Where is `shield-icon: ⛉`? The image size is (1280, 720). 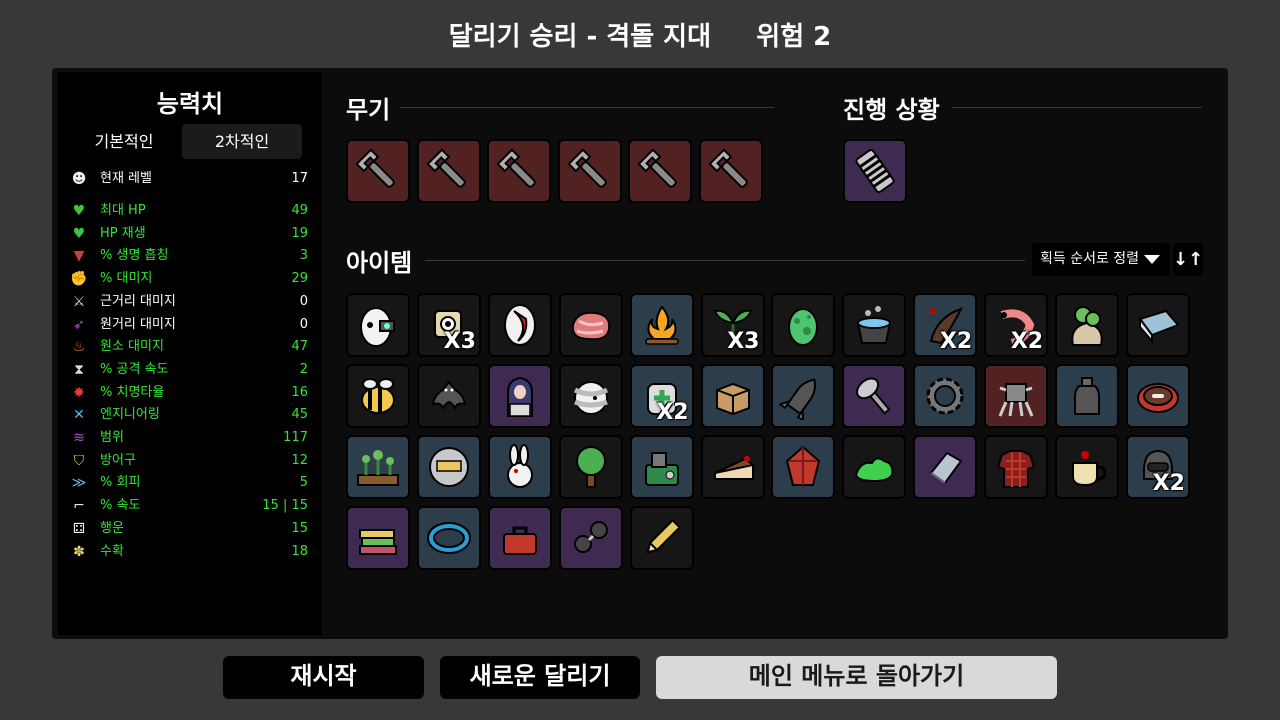
shield-icon: ⛉ is located at coordinates (79, 460).